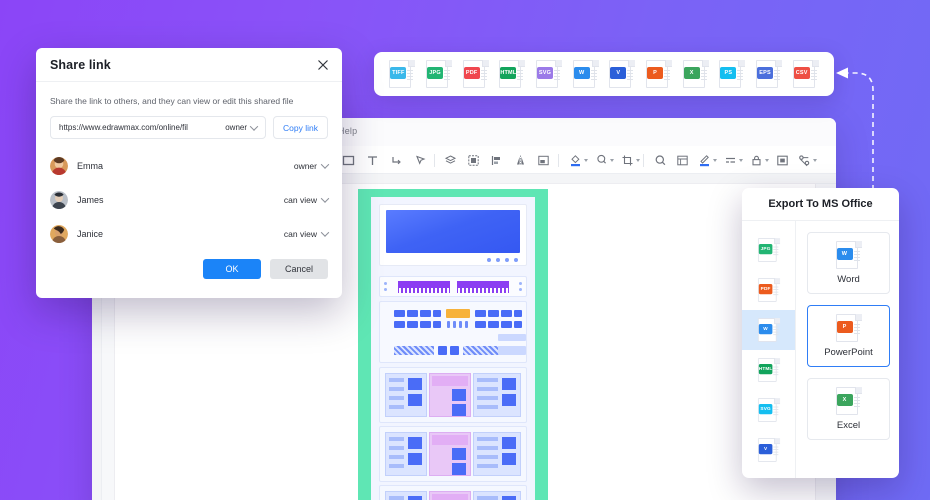 The width and height of the screenshot is (930, 500). Describe the element at coordinates (707, 160) in the screenshot. I see `pen-color-icon` at that location.